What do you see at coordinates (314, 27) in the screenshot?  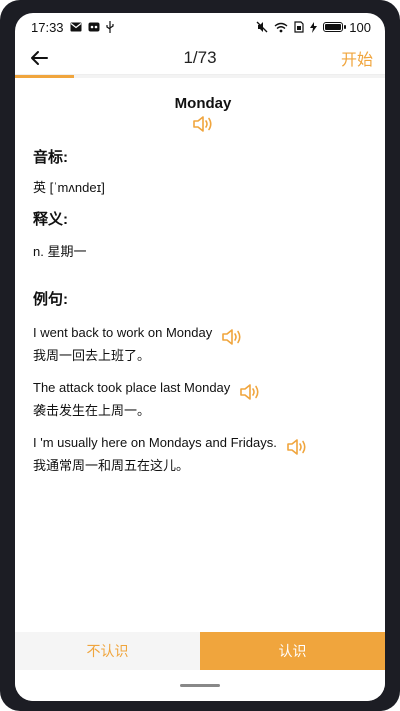 I see `charging-icon` at bounding box center [314, 27].